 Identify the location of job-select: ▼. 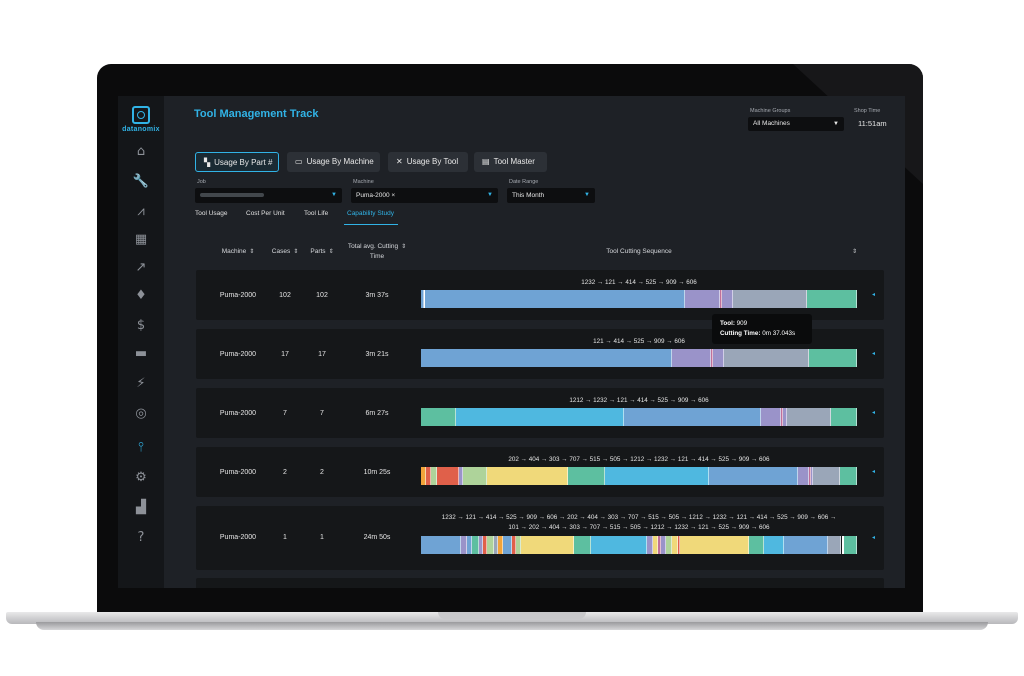
(268, 195).